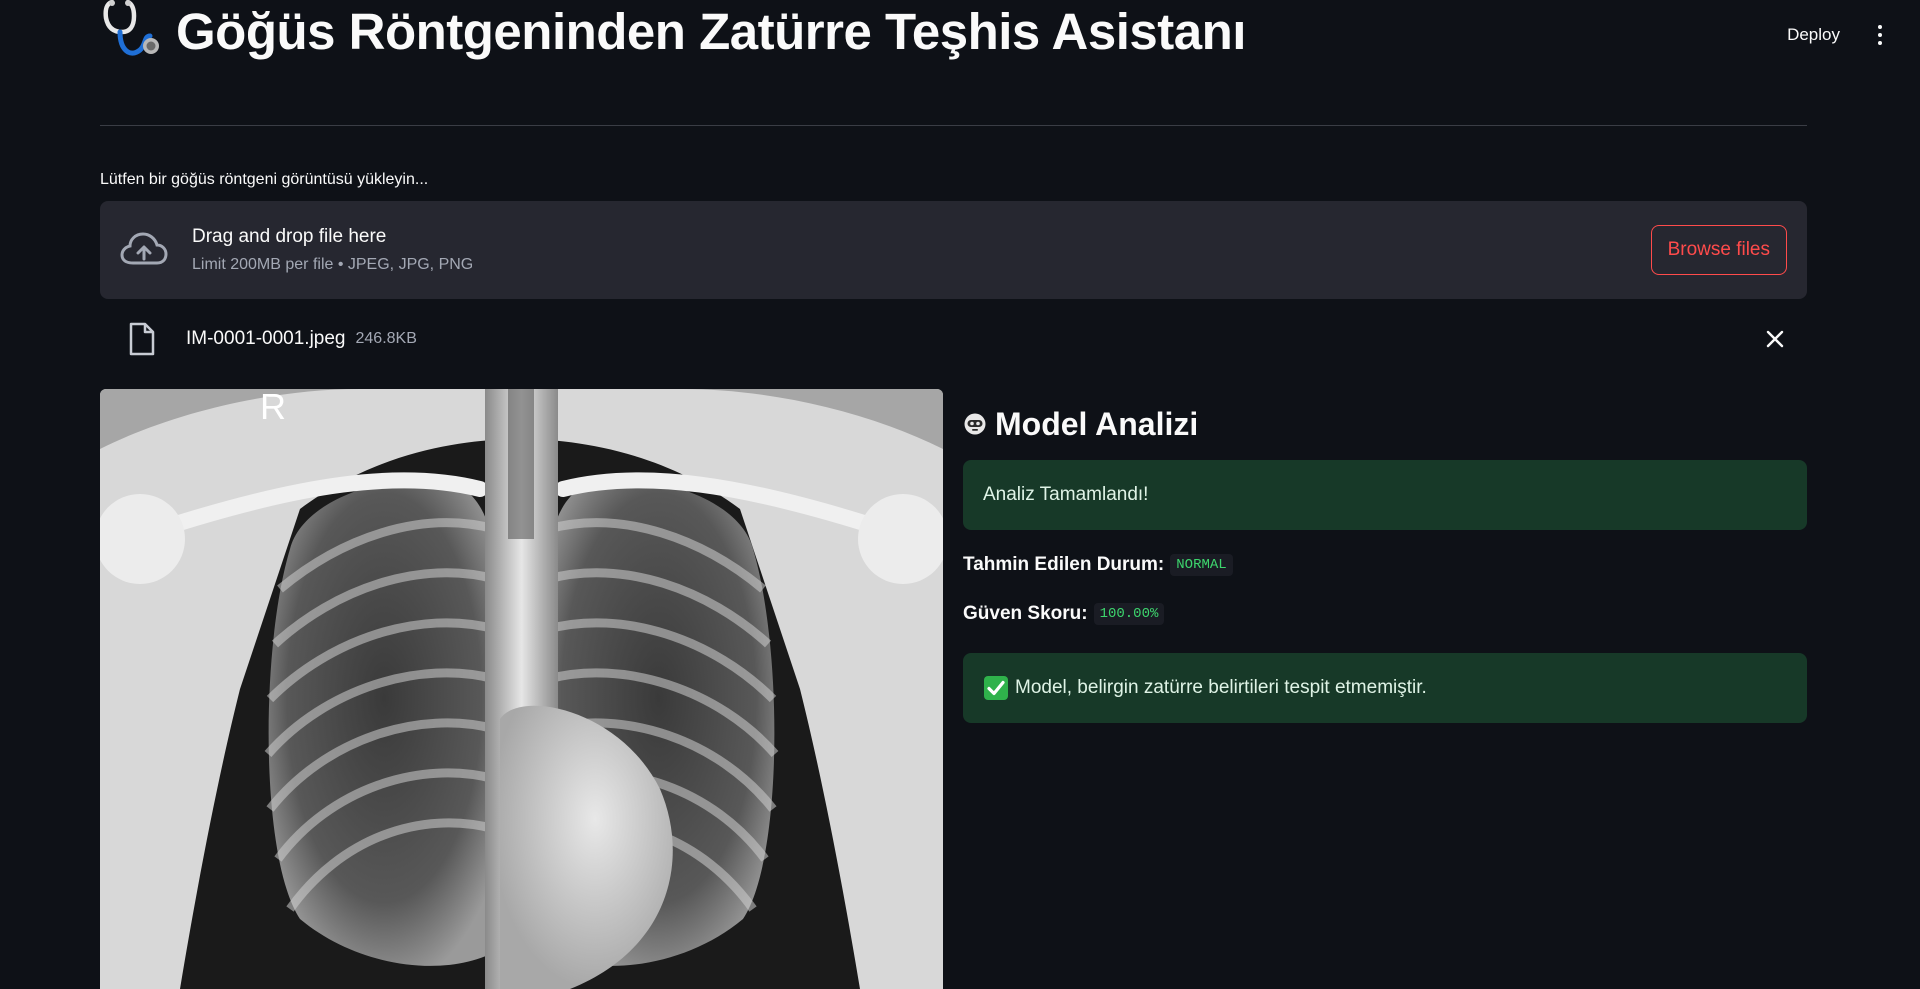  I want to click on success-alert: Analiz Tamamlandı!, so click(1385, 495).